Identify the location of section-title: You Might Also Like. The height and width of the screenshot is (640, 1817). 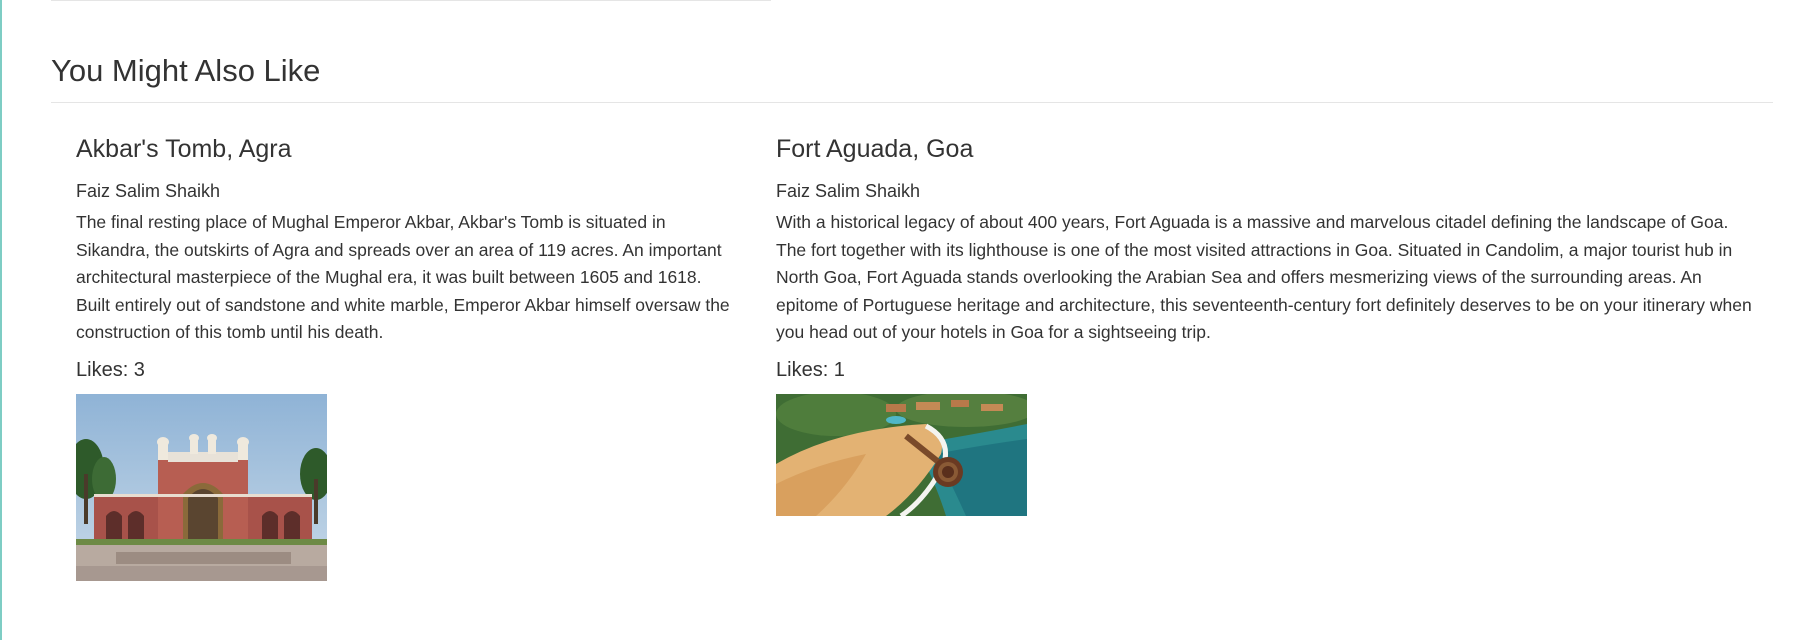
(186, 70).